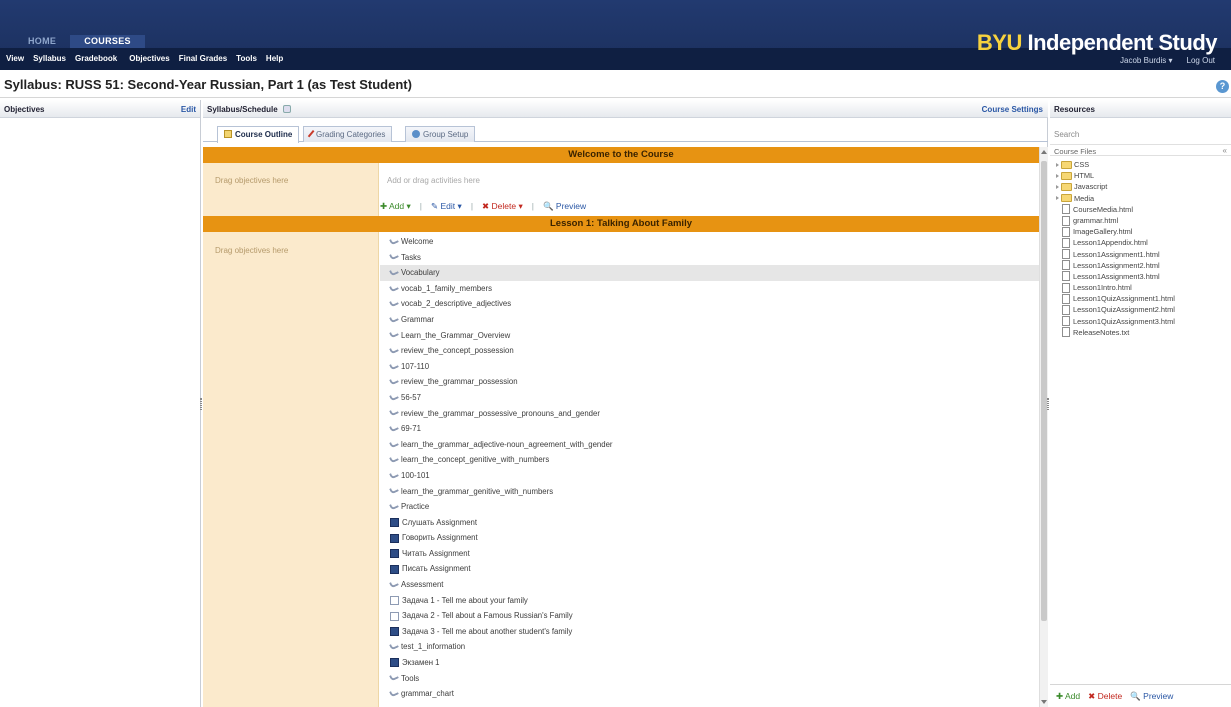 The width and height of the screenshot is (1231, 707). Describe the element at coordinates (1103, 209) in the screenshot. I see `file-label: CourseMedia.html` at that location.